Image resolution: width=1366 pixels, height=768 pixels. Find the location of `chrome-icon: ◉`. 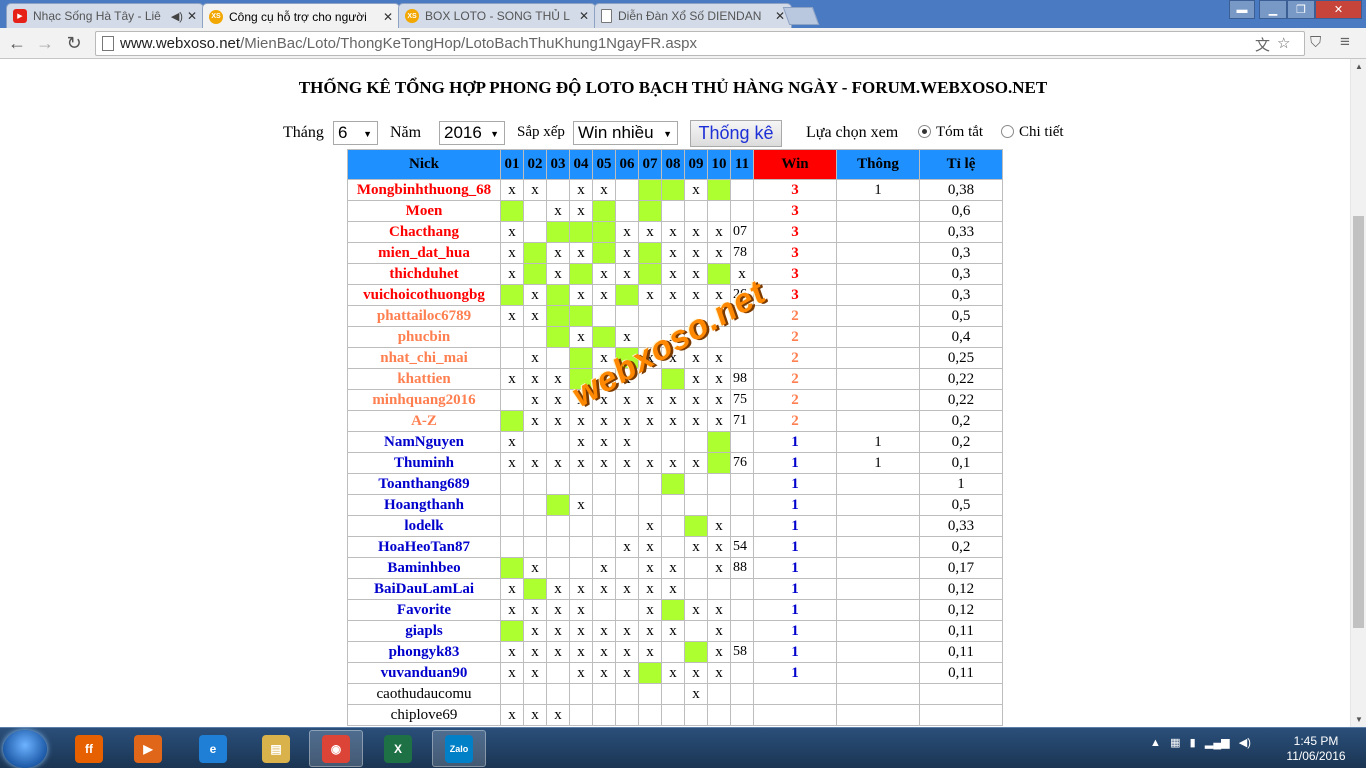

chrome-icon: ◉ is located at coordinates (336, 748).